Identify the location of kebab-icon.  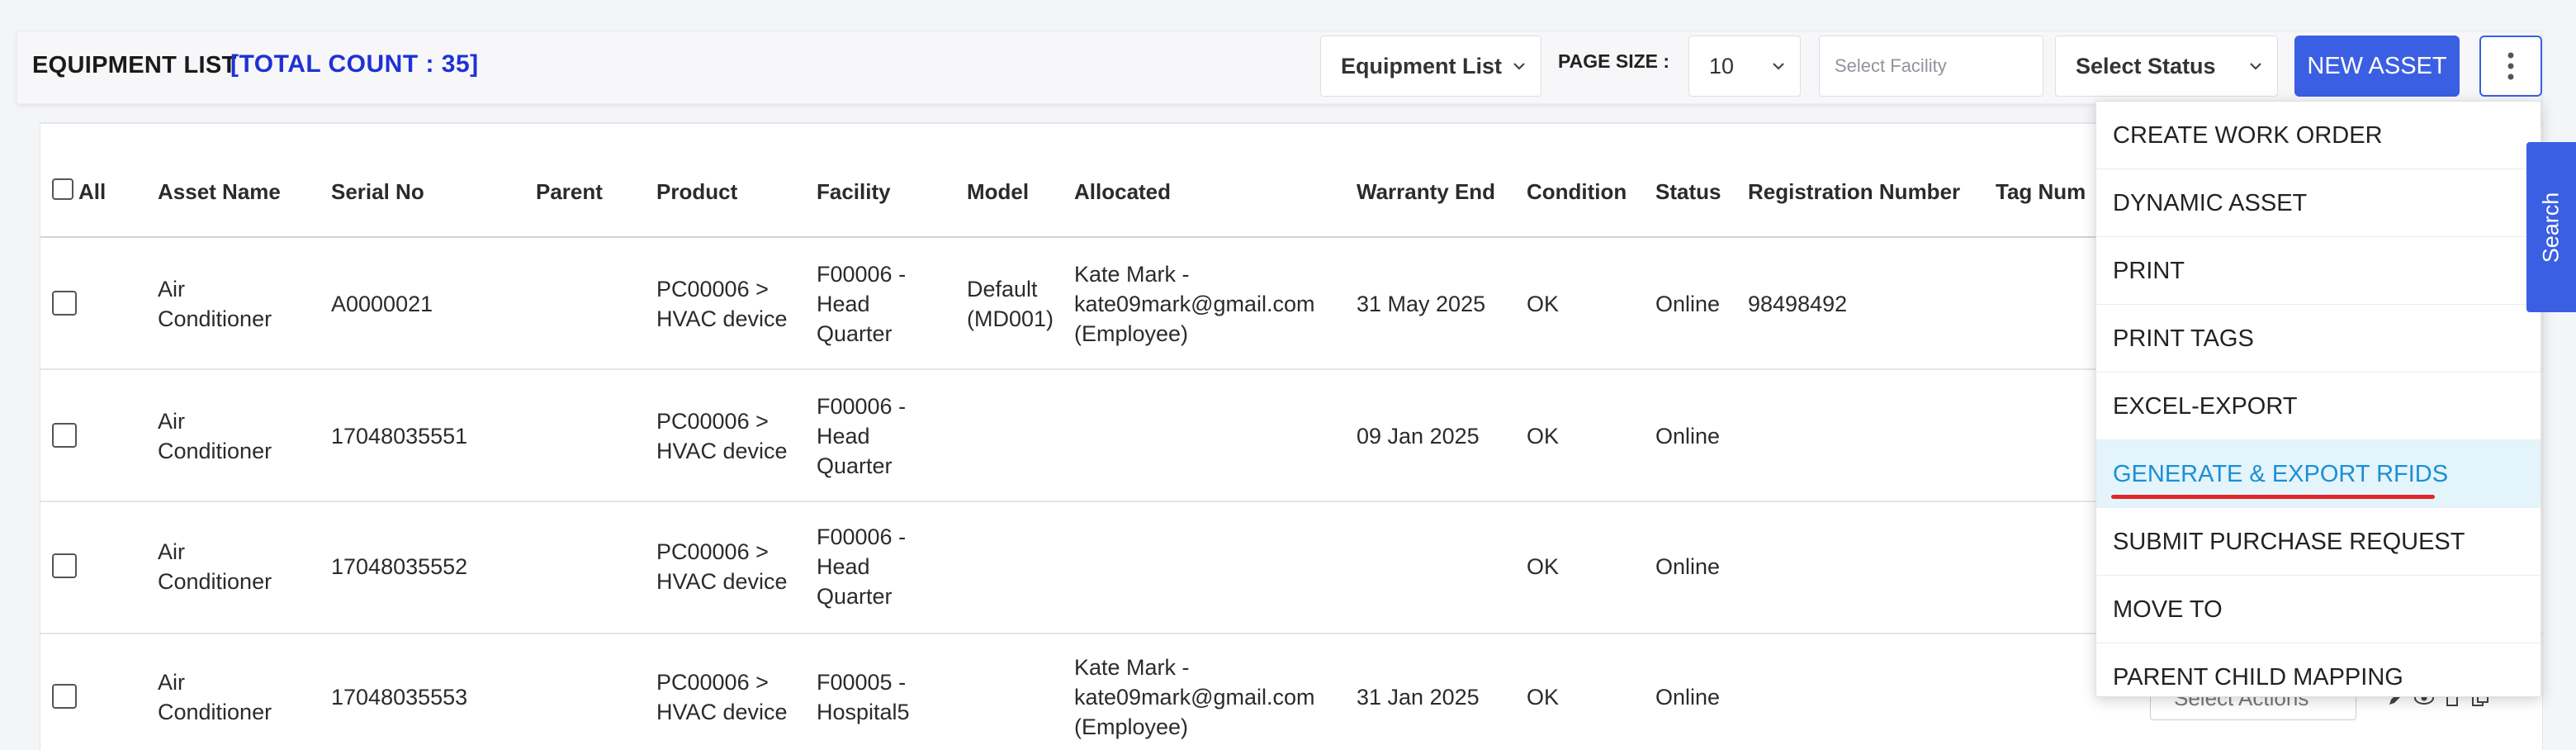
(2510, 66).